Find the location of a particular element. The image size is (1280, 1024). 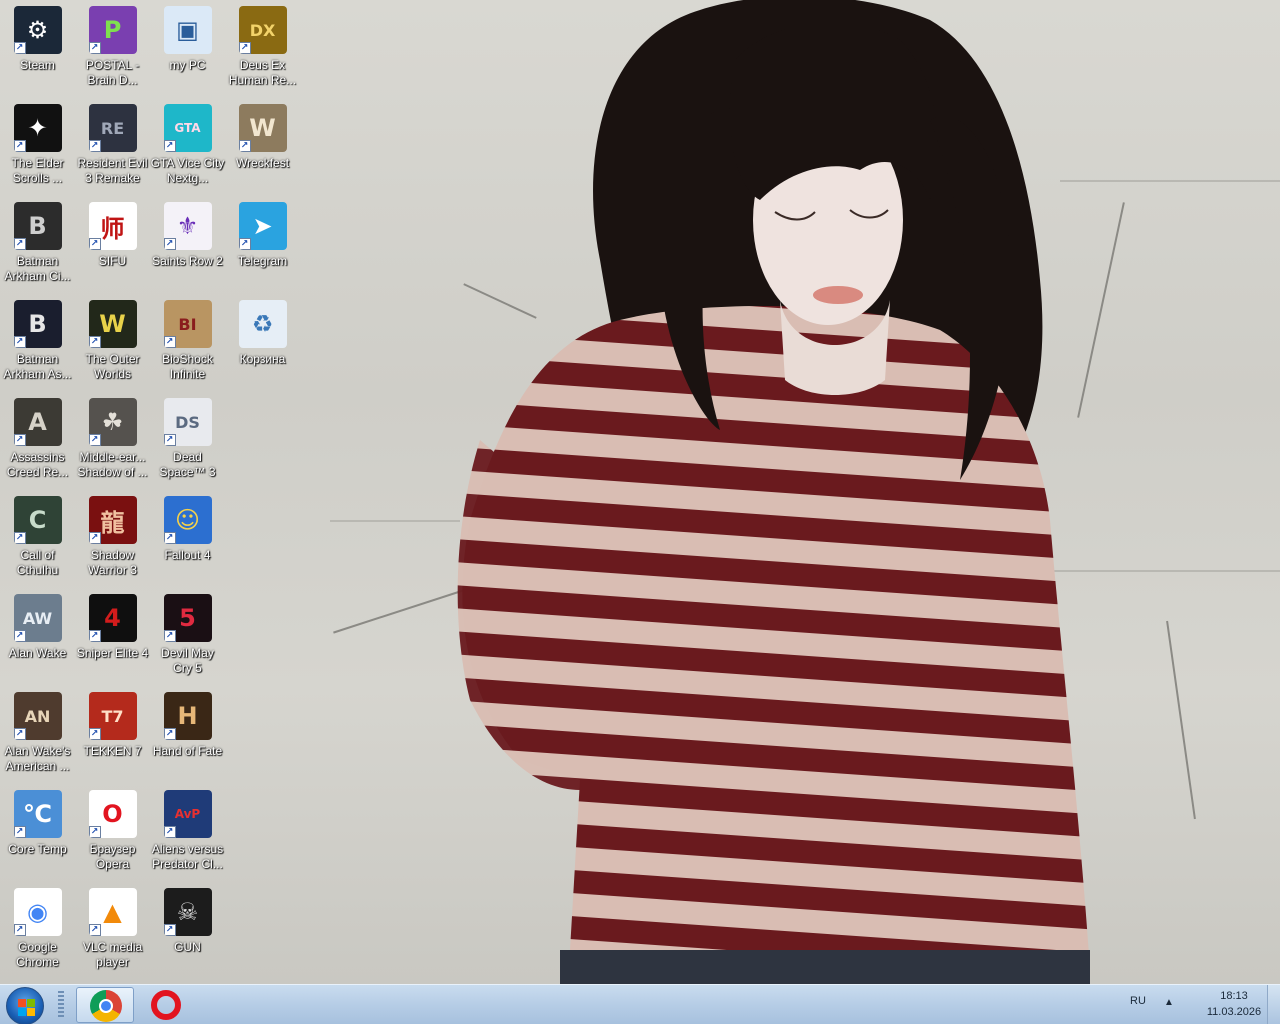

desktop-icon: AW ↗ Alan Wake is located at coordinates (37, 634).